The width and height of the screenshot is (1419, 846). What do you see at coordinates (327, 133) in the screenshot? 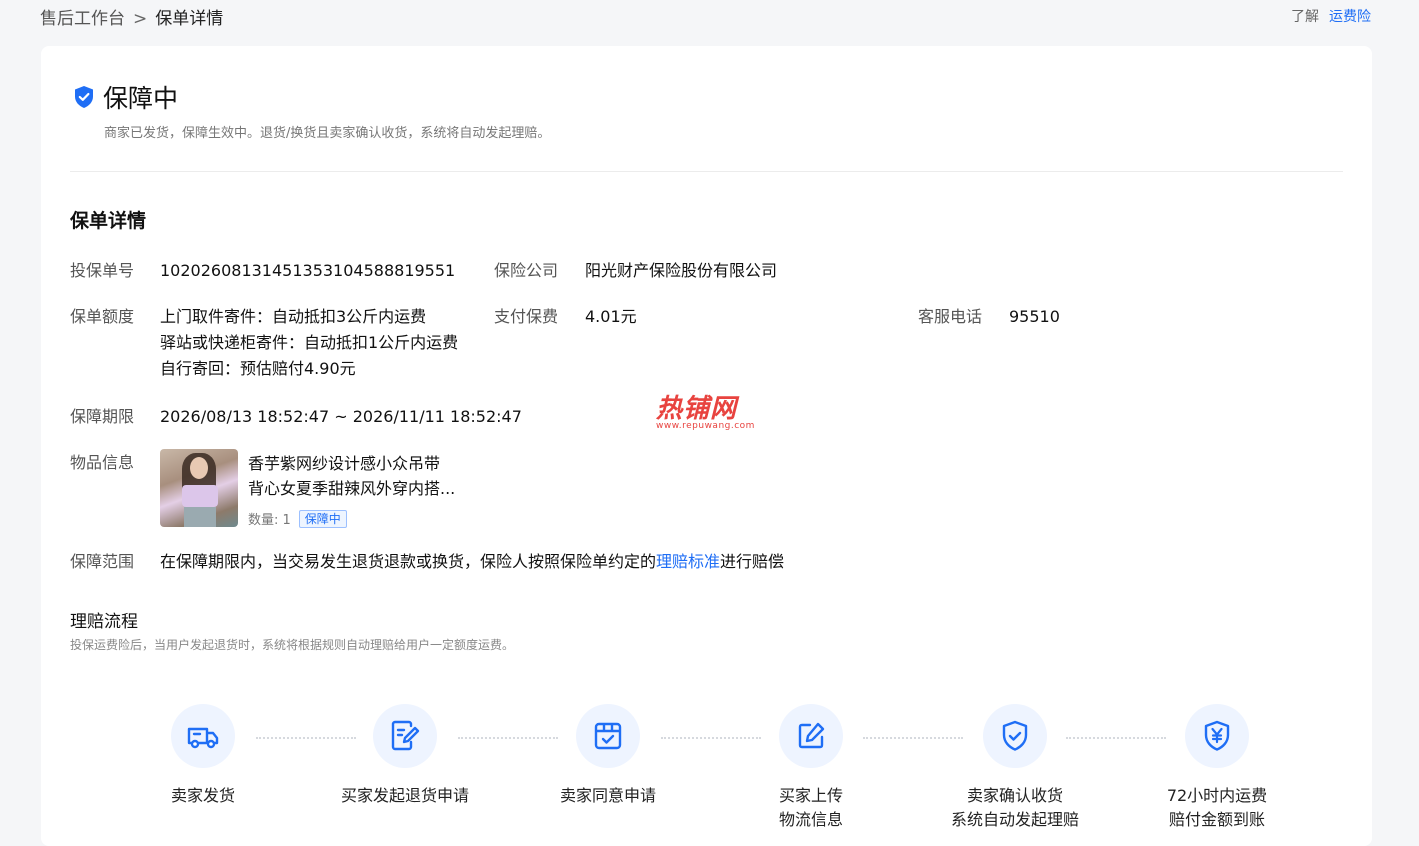
I see `status-description: 商家已发货，保障生效中。退货/换货且卖家确认收货，系统将自动发起理赔。` at bounding box center [327, 133].